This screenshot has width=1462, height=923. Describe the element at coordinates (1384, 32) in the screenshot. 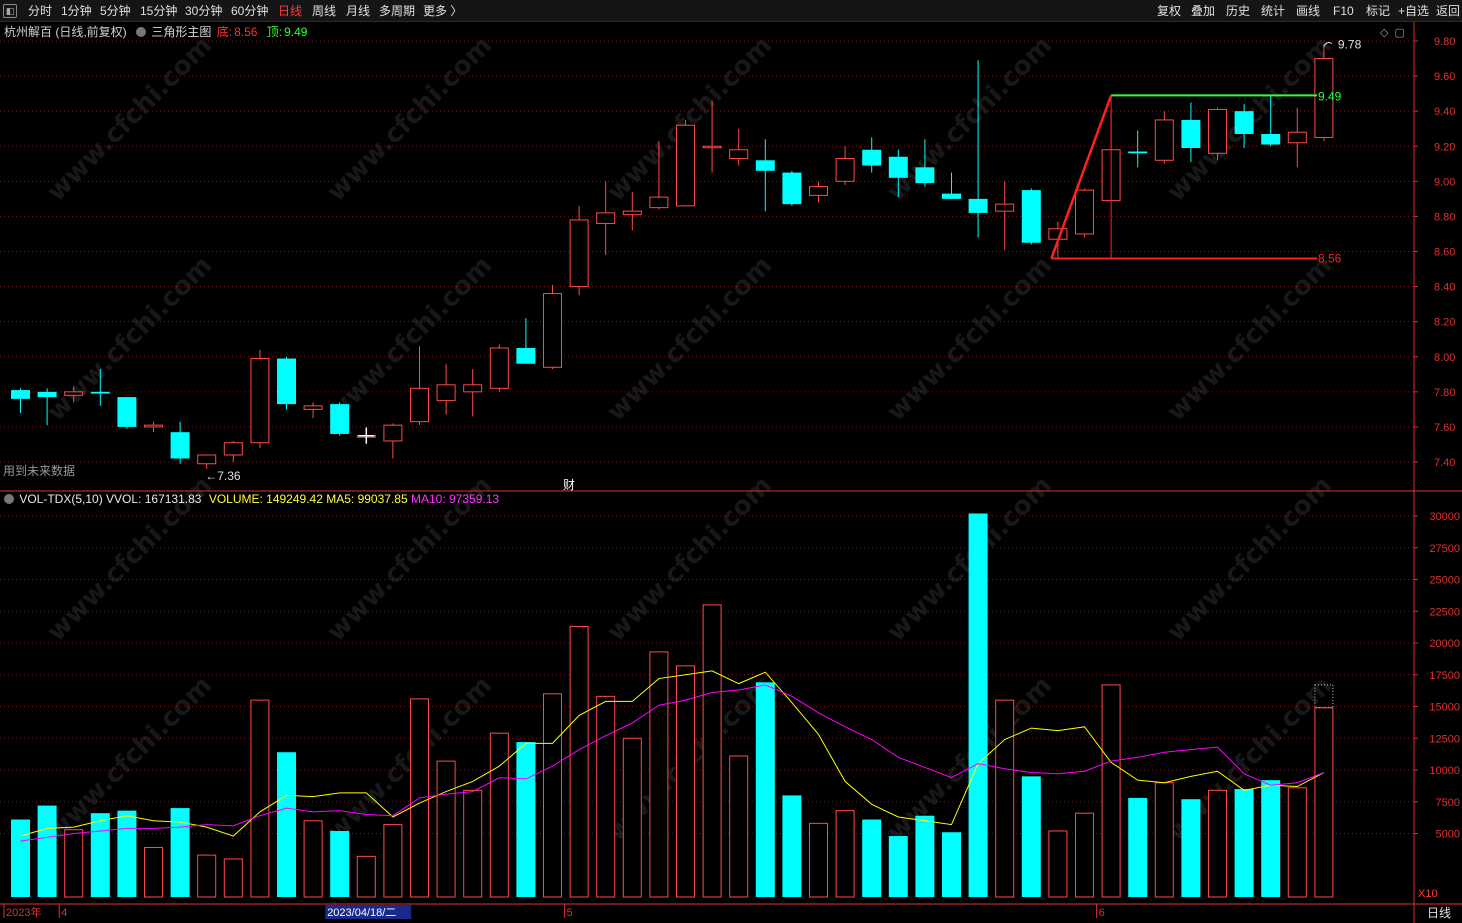

I see `diamond-icon: ◇` at that location.